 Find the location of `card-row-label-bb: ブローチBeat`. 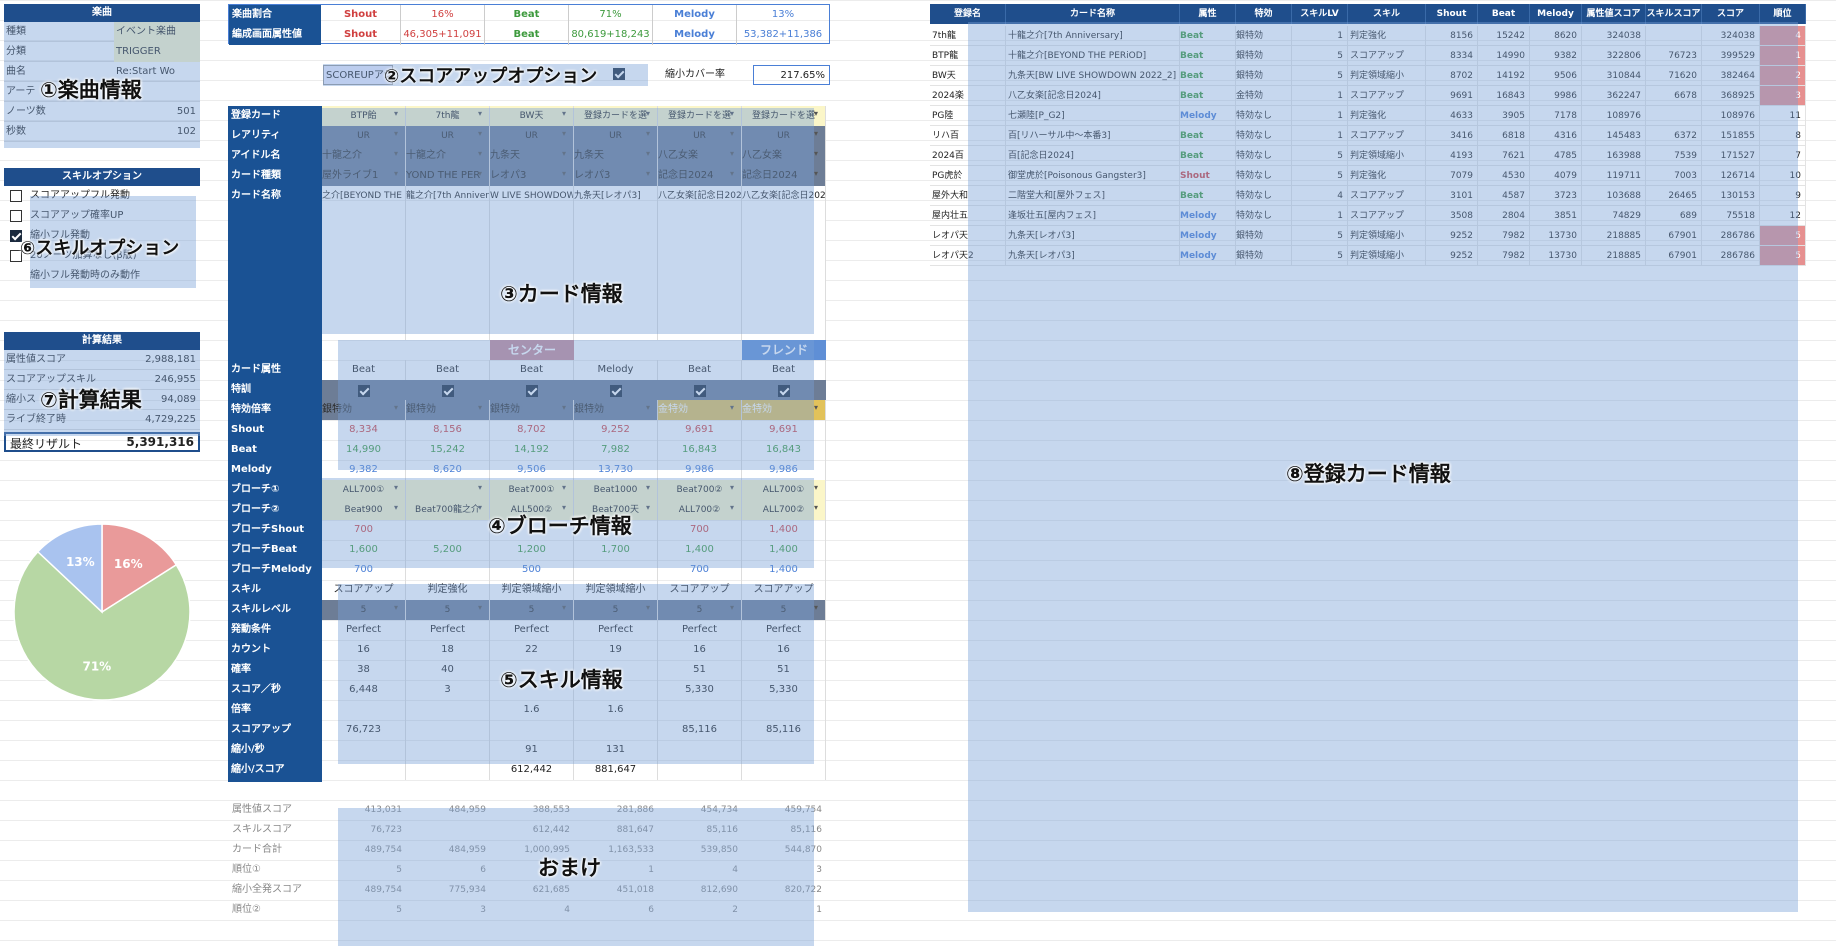

card-row-label-bb: ブローチBeat is located at coordinates (275, 550).